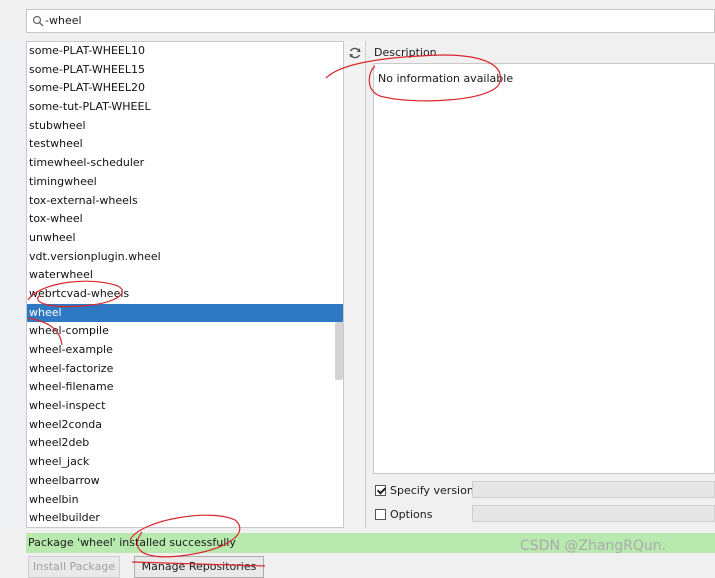 This screenshot has height=578, width=715. I want to click on package-list-item: stubwheel, so click(185, 126).